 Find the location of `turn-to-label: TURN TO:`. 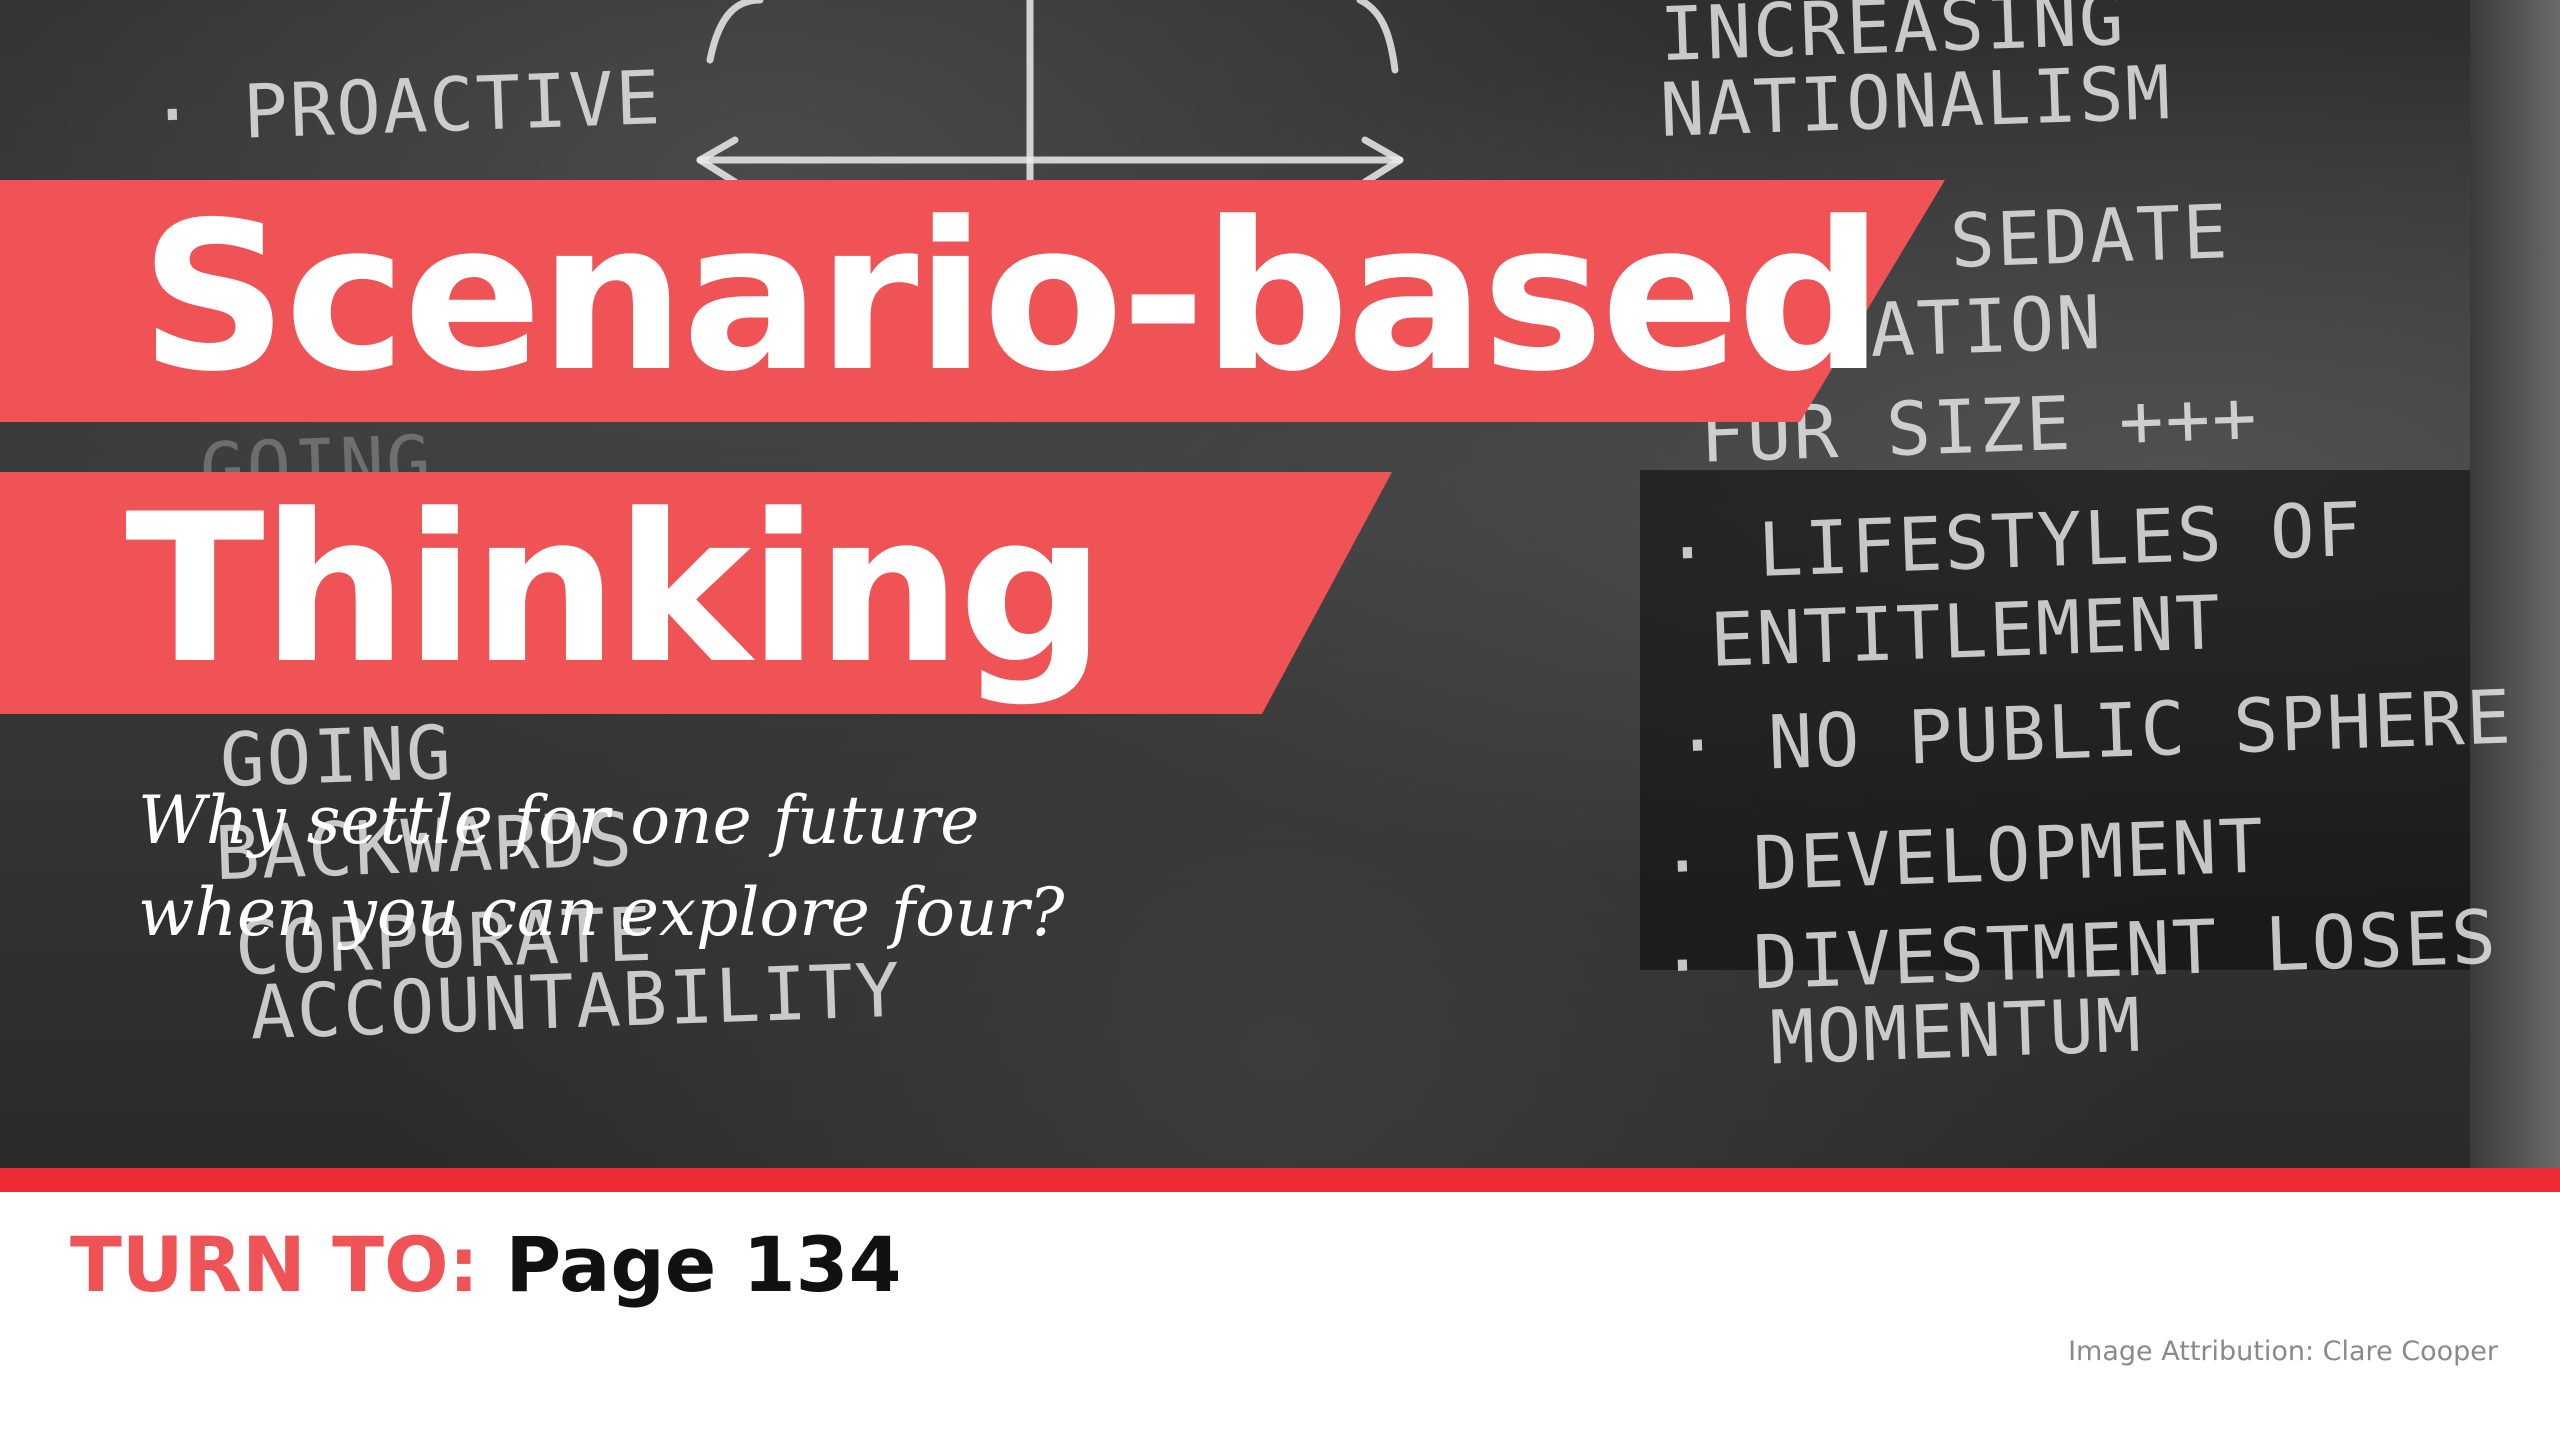

turn-to-label: TURN TO: is located at coordinates (274, 1264).